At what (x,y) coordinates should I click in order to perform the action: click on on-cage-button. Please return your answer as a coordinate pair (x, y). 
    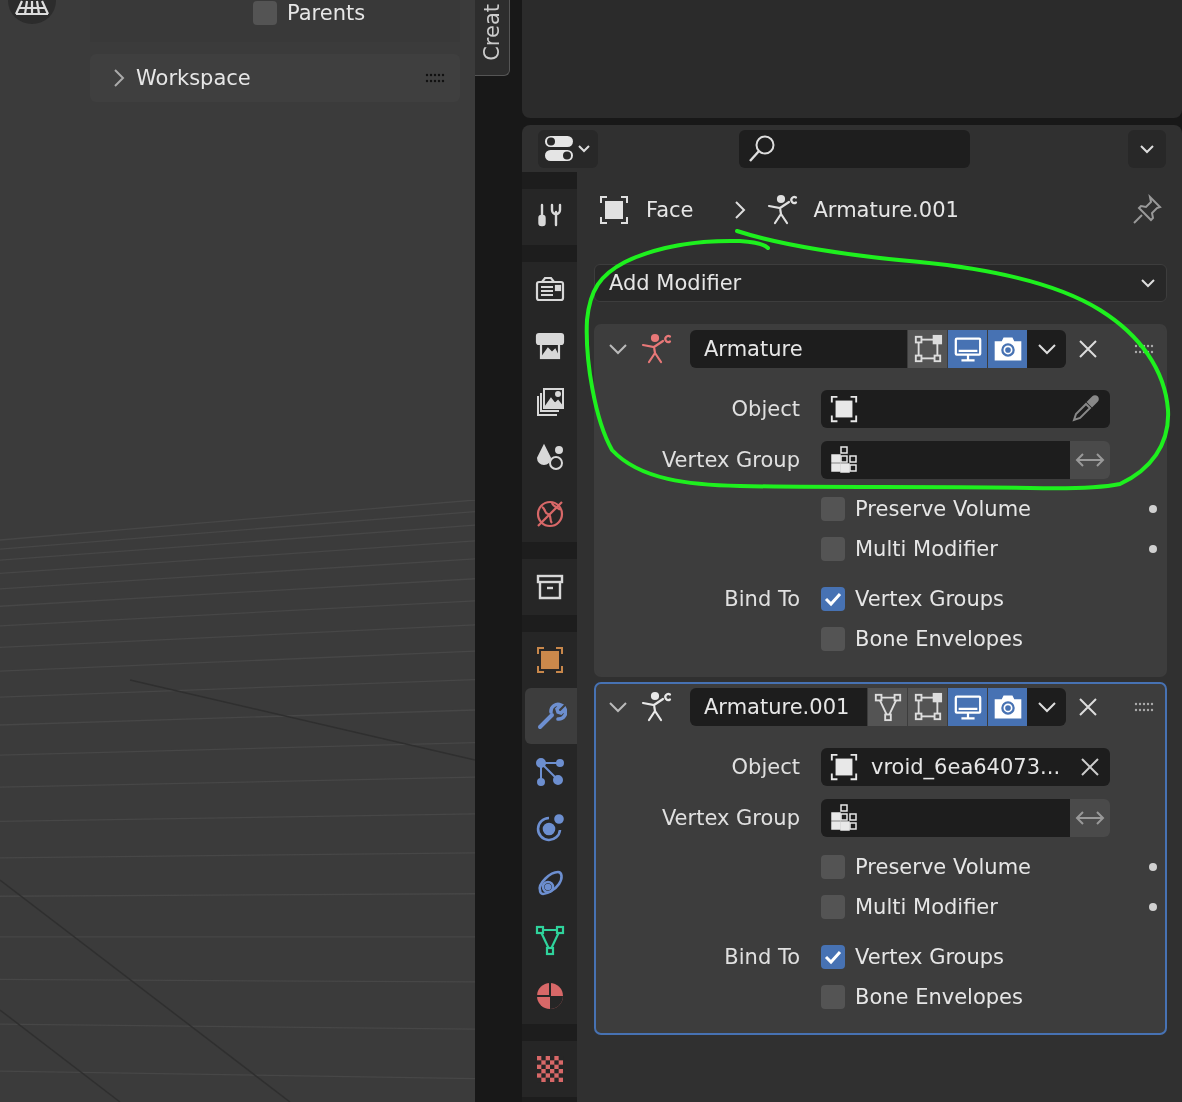
    Looking at the image, I should click on (887, 707).